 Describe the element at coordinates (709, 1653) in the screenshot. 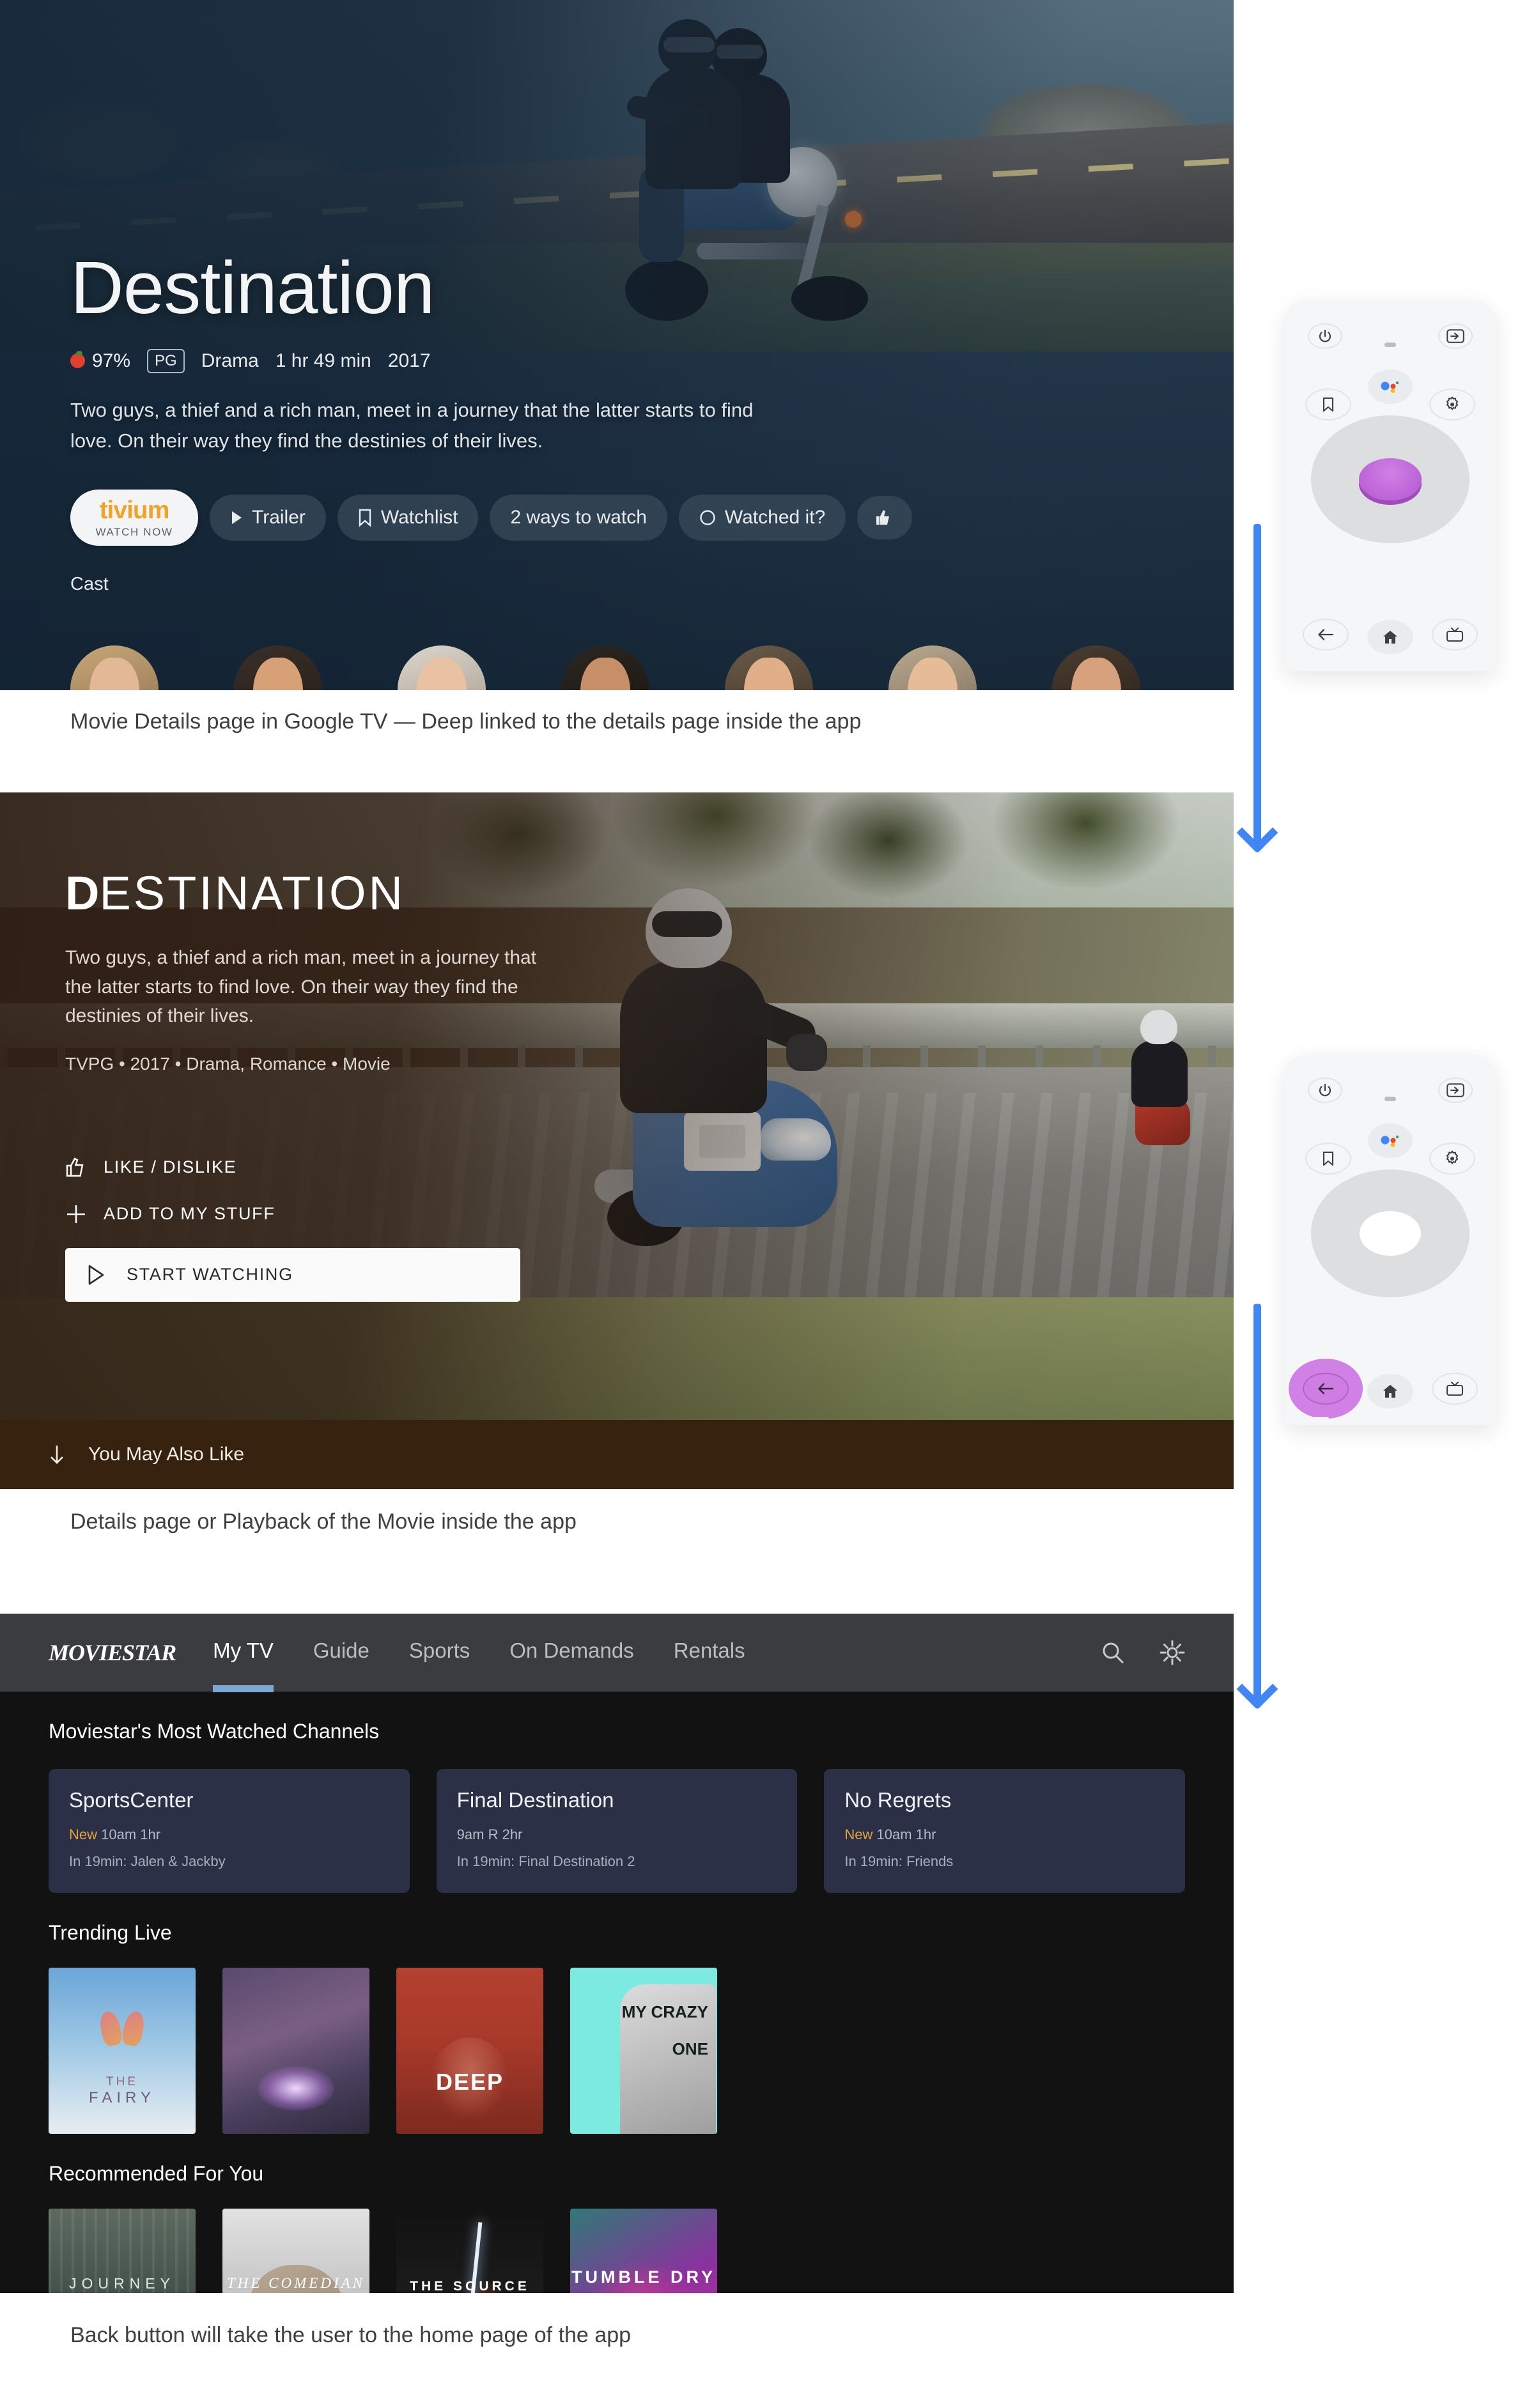

I see `tab-rentals: Rentals` at that location.